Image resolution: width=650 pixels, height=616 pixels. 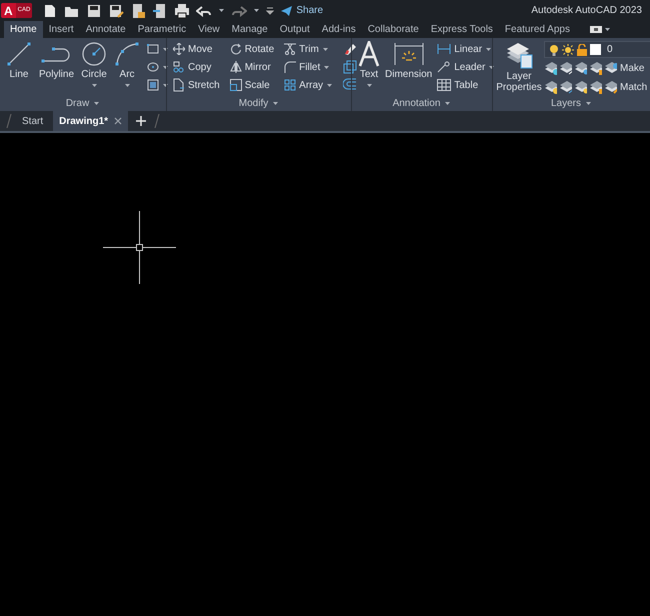 What do you see at coordinates (153, 49) in the screenshot?
I see `rectangle-icon` at bounding box center [153, 49].